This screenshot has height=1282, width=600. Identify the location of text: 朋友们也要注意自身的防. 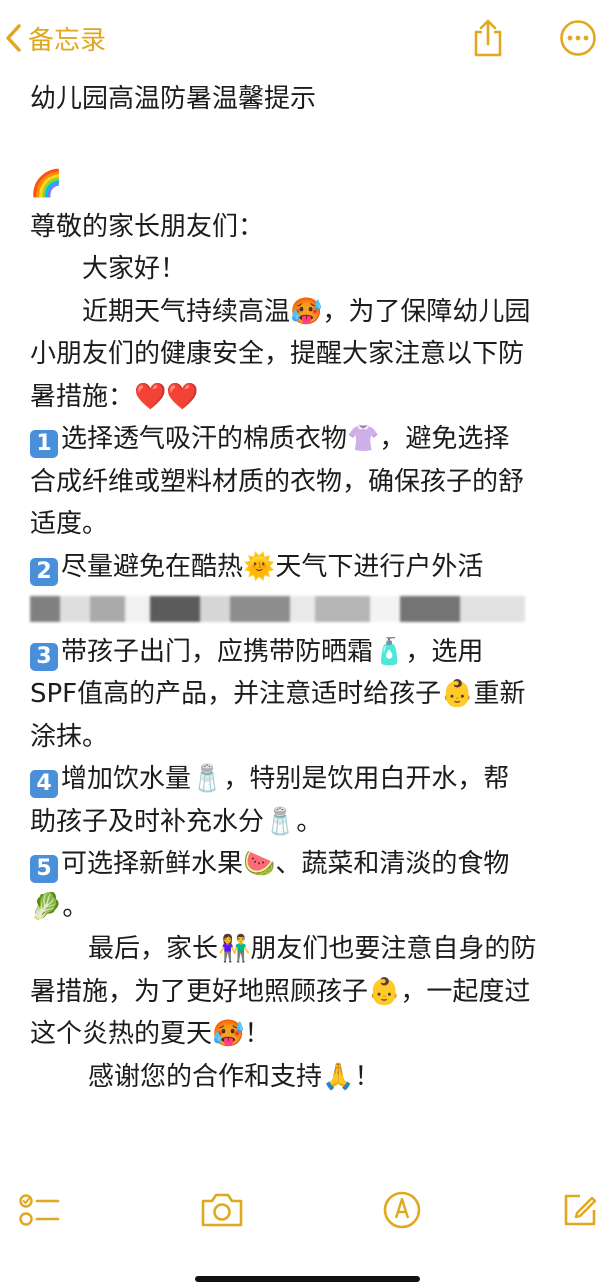
(393, 949).